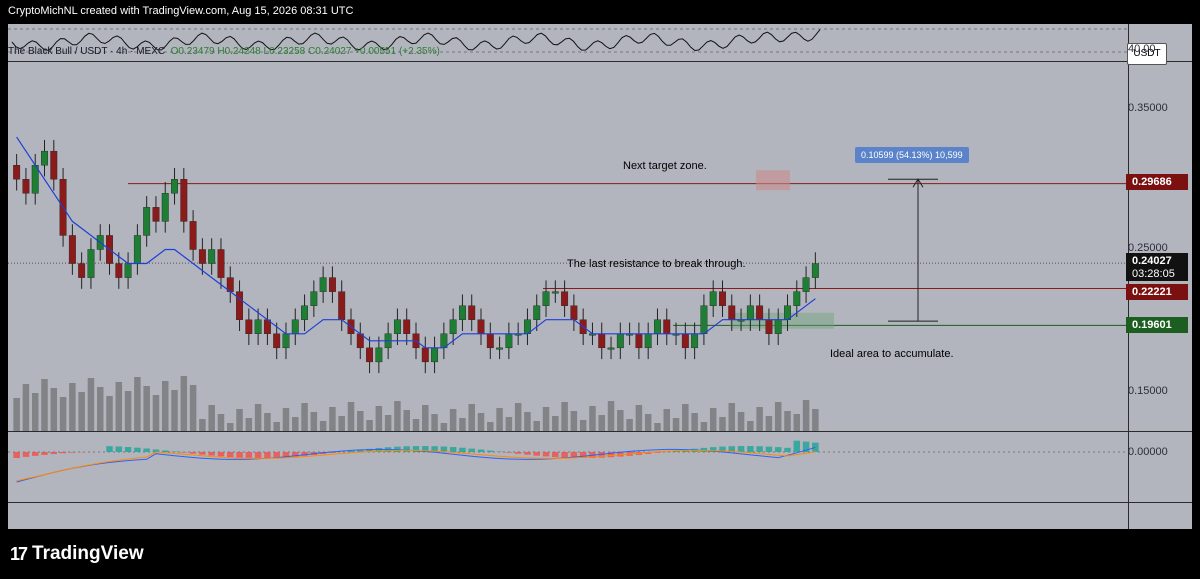 This screenshot has height=579, width=1200. Describe the element at coordinates (892, 354) in the screenshot. I see `accumulate-note: Ideal area to accumulate.` at that location.